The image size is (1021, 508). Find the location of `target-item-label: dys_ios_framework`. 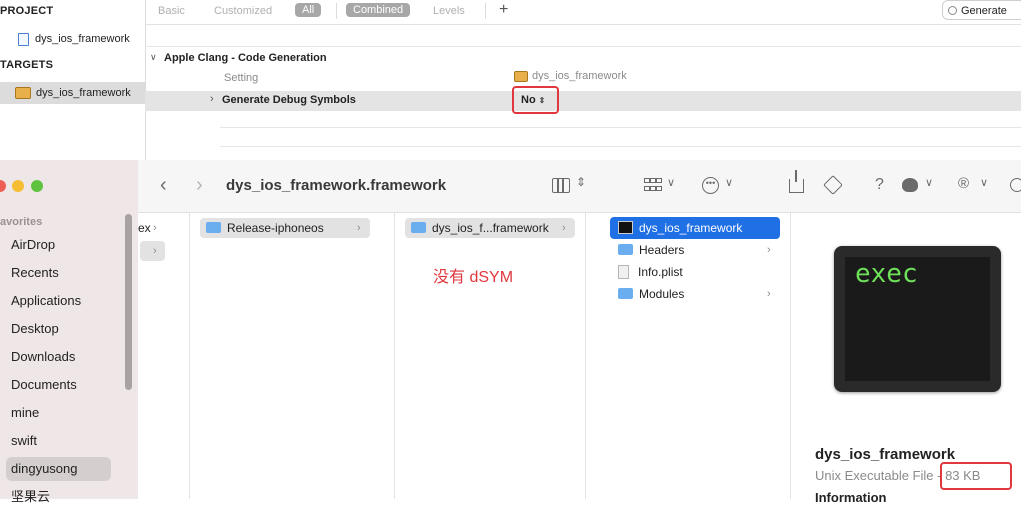

target-item-label: dys_ios_framework is located at coordinates (83, 93).